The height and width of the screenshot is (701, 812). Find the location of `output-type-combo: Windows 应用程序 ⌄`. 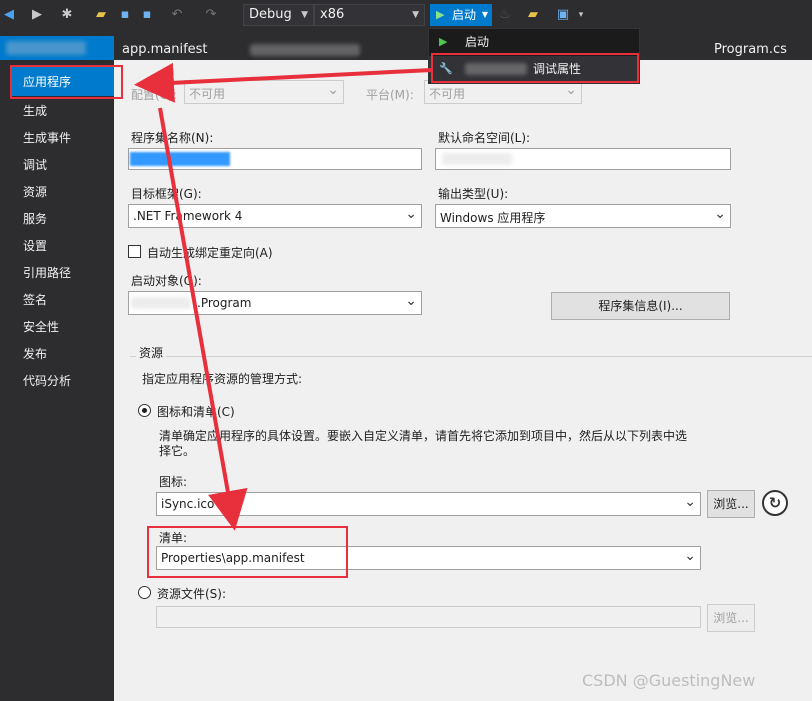

output-type-combo: Windows 应用程序 ⌄ is located at coordinates (583, 216).